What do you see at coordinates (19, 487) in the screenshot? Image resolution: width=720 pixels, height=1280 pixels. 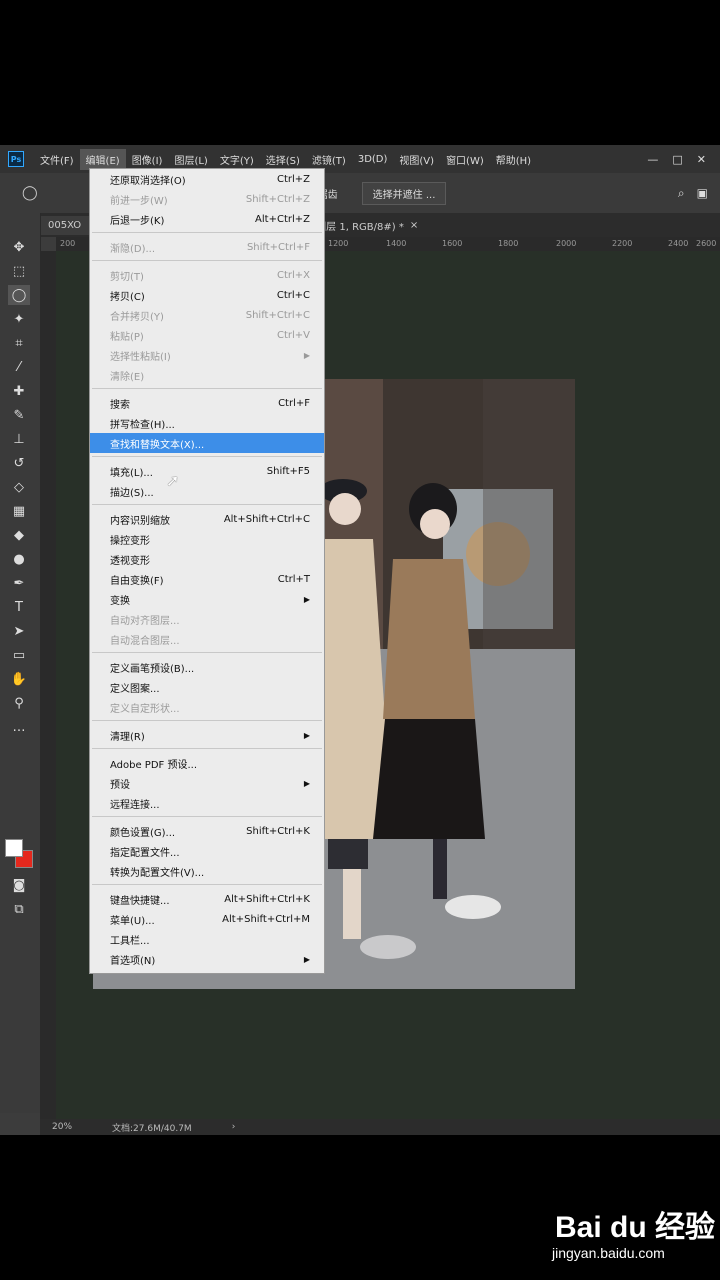 I see `eraser-icon: ◇` at bounding box center [19, 487].